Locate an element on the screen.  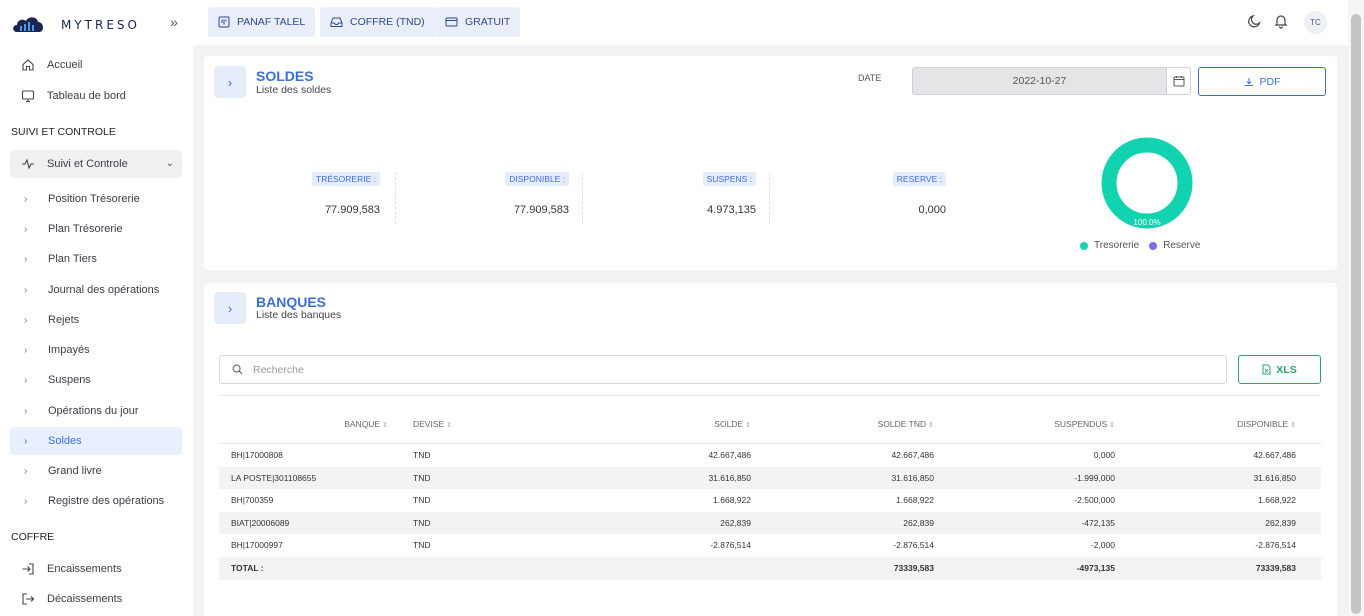
search-field: Recherche is located at coordinates (723, 369).